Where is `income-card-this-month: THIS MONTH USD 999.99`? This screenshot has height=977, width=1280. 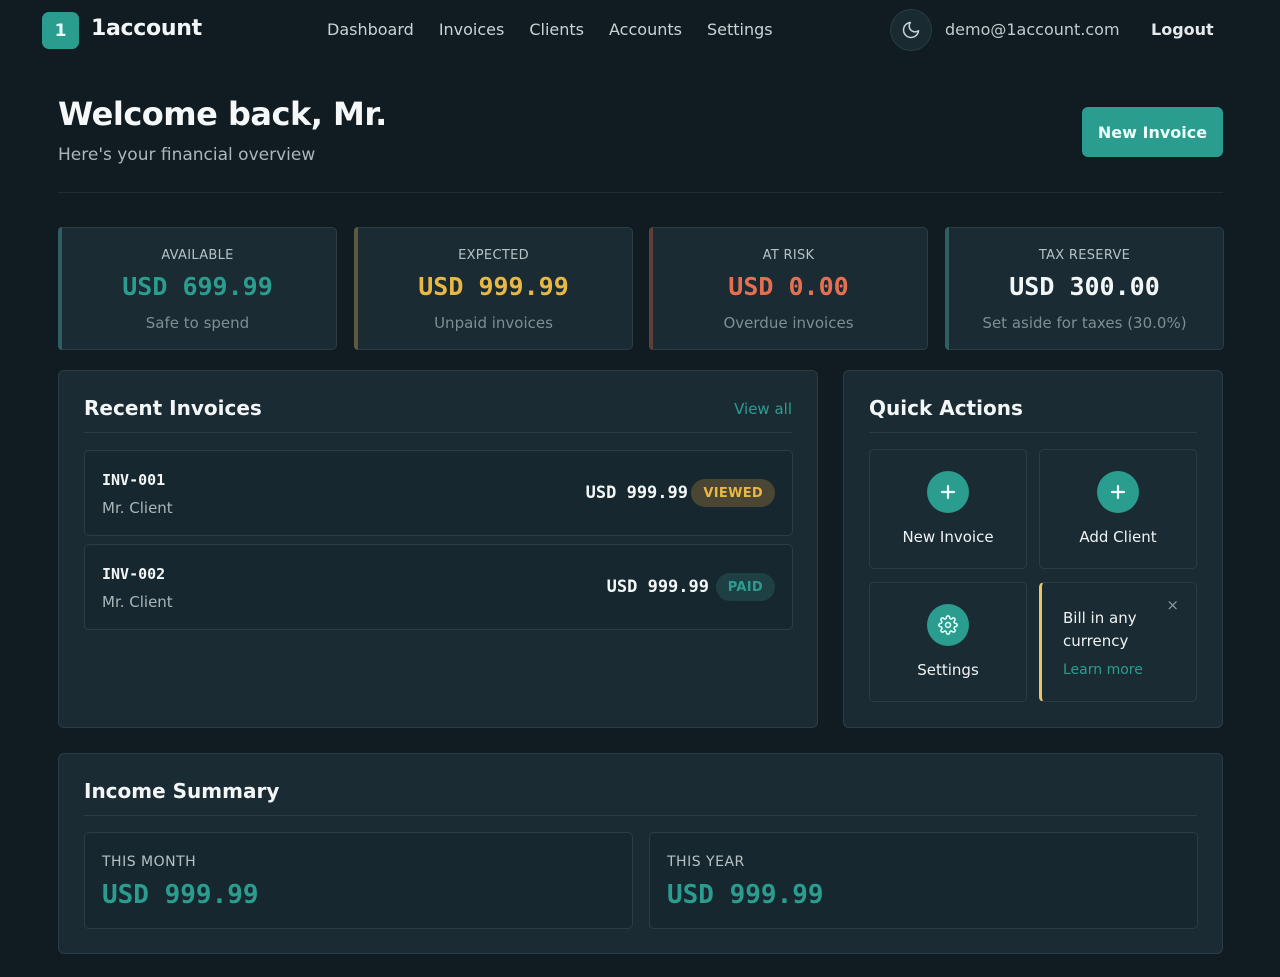 income-card-this-month: THIS MONTH USD 999.99 is located at coordinates (358, 880).